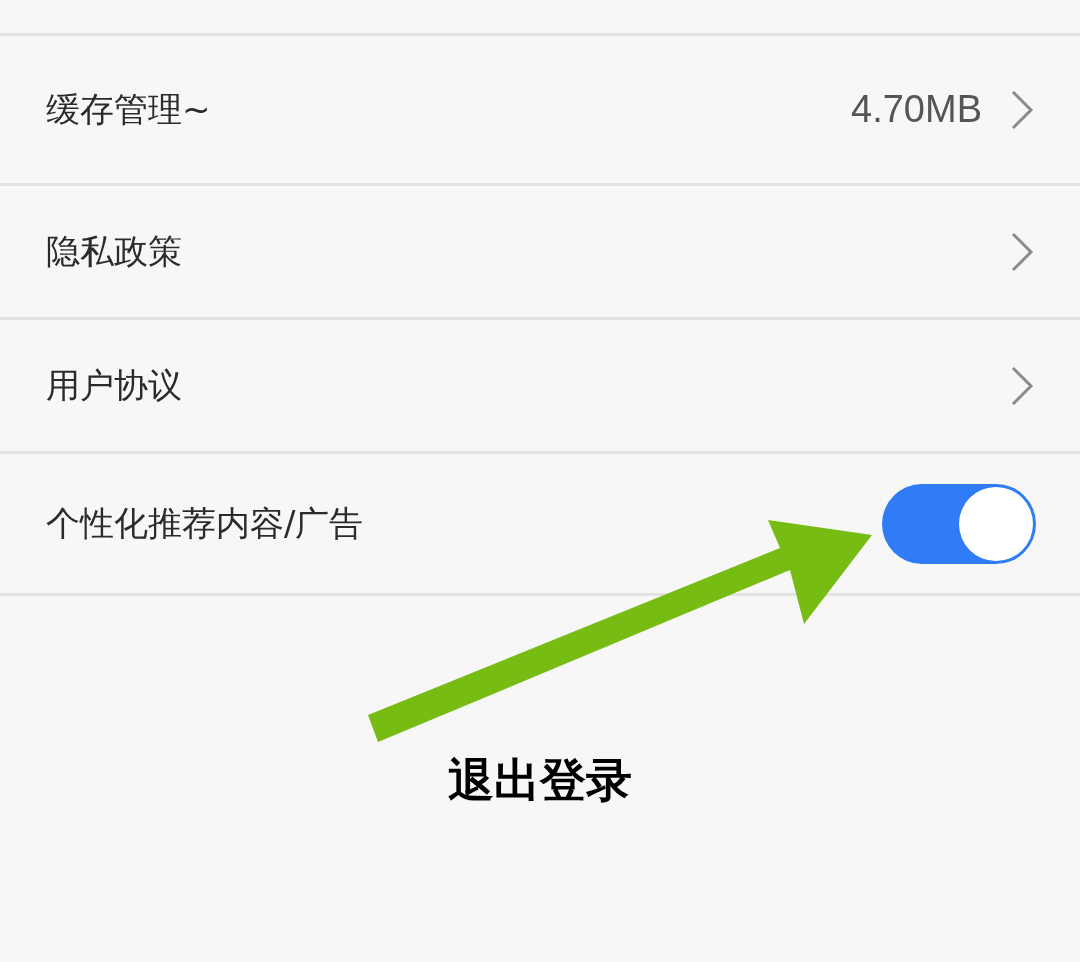 The height and width of the screenshot is (962, 1080). Describe the element at coordinates (540, 780) in the screenshot. I see `logout-button: 退出登录` at that location.